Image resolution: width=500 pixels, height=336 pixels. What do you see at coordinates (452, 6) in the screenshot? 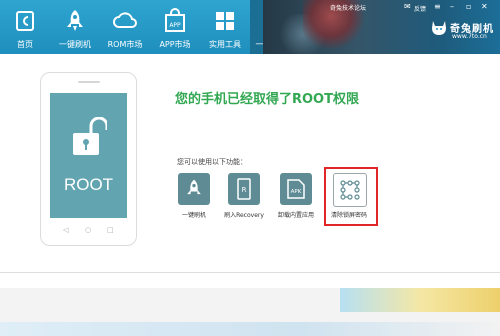
I see `minimize-icon: –` at bounding box center [452, 6].